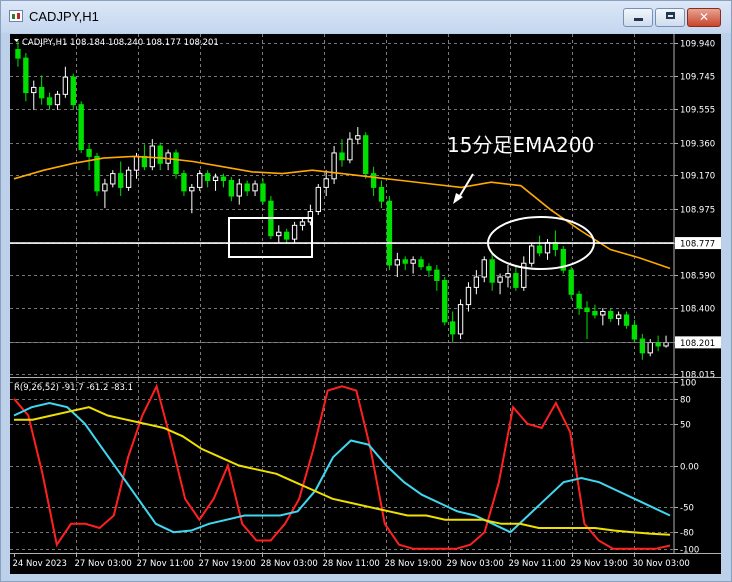 The height and width of the screenshot is (582, 732). Describe the element at coordinates (351, 564) in the screenshot. I see `time-label: 28 Nov 11:00` at that location.